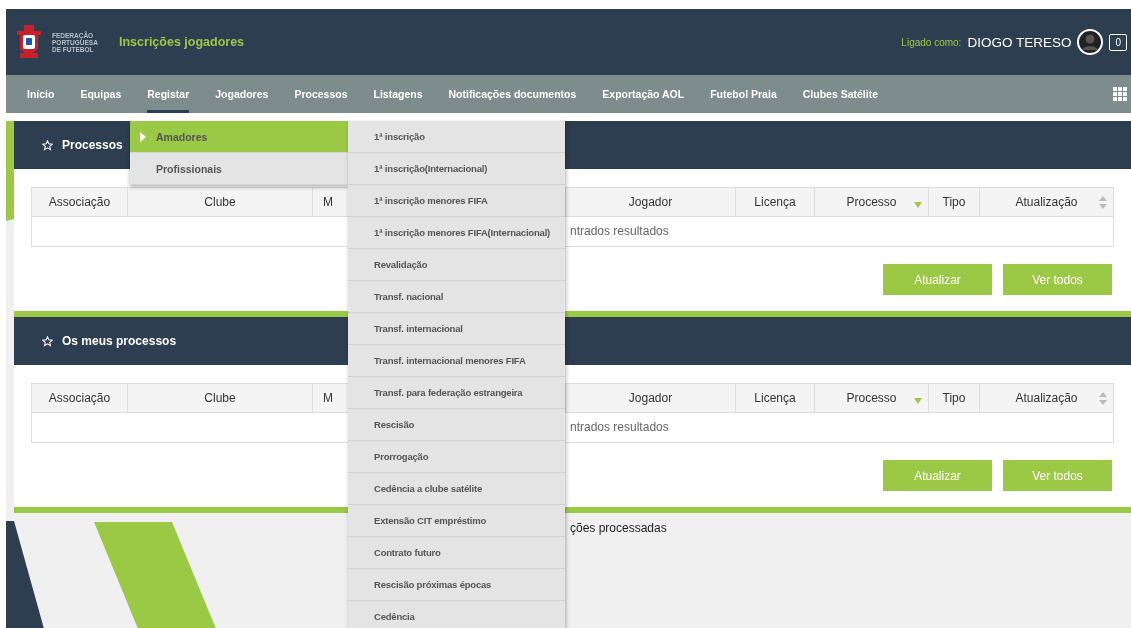  What do you see at coordinates (456, 169) in the screenshot?
I see `submenu-item: 1ª inscrição(Internacional)` at bounding box center [456, 169].